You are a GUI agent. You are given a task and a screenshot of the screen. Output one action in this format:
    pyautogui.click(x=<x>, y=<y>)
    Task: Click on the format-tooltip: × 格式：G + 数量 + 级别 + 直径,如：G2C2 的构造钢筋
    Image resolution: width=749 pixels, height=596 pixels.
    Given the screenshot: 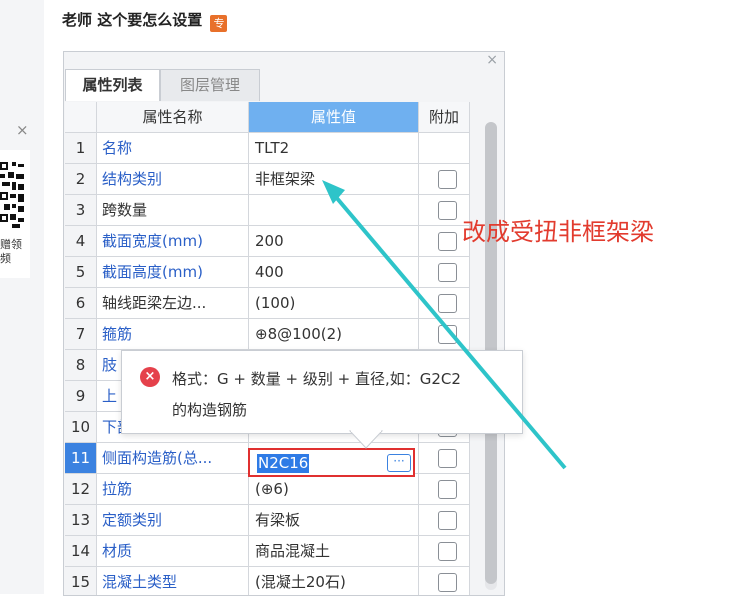 What is the action you would take?
    pyautogui.click(x=322, y=392)
    